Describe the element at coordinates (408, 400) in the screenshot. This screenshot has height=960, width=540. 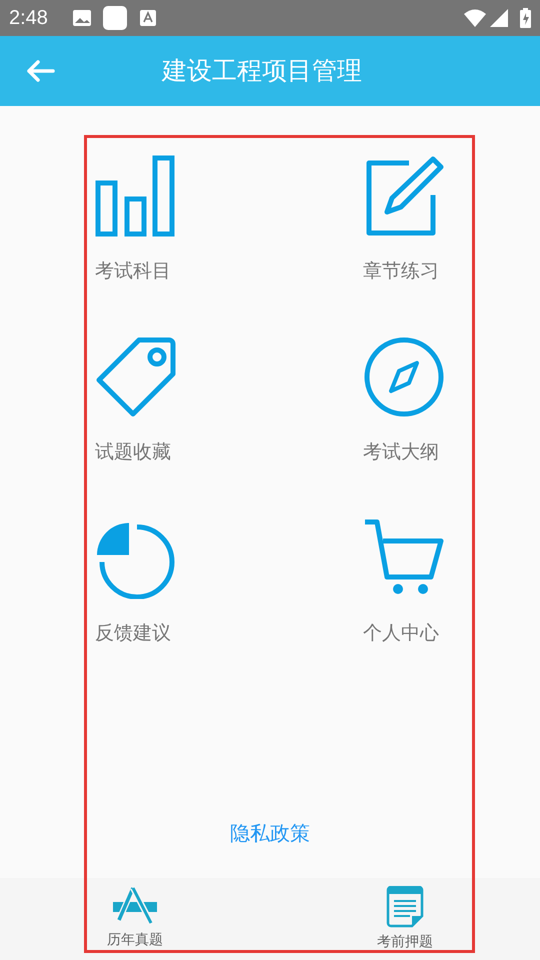
I see `menu-item: 考试大纲` at that location.